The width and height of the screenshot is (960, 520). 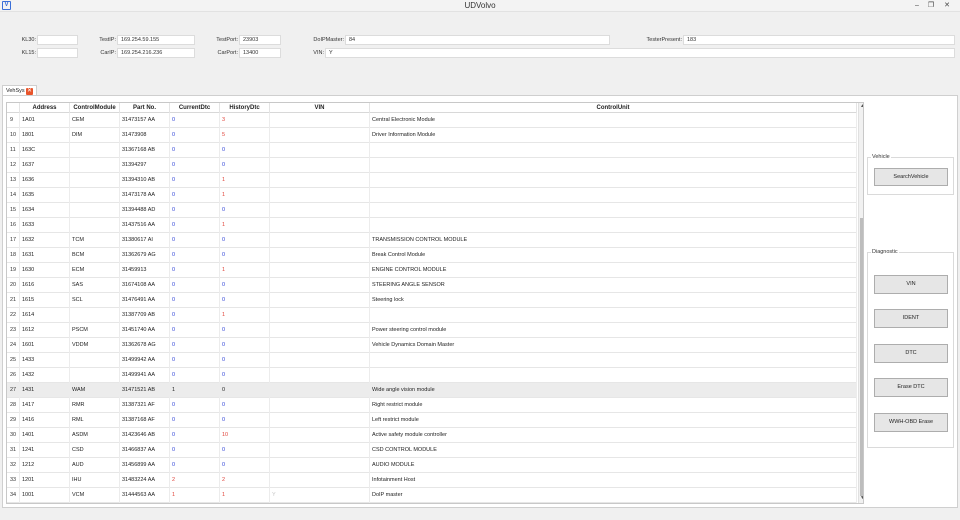 What do you see at coordinates (917, 5) in the screenshot?
I see `minimize-icon: –` at bounding box center [917, 5].